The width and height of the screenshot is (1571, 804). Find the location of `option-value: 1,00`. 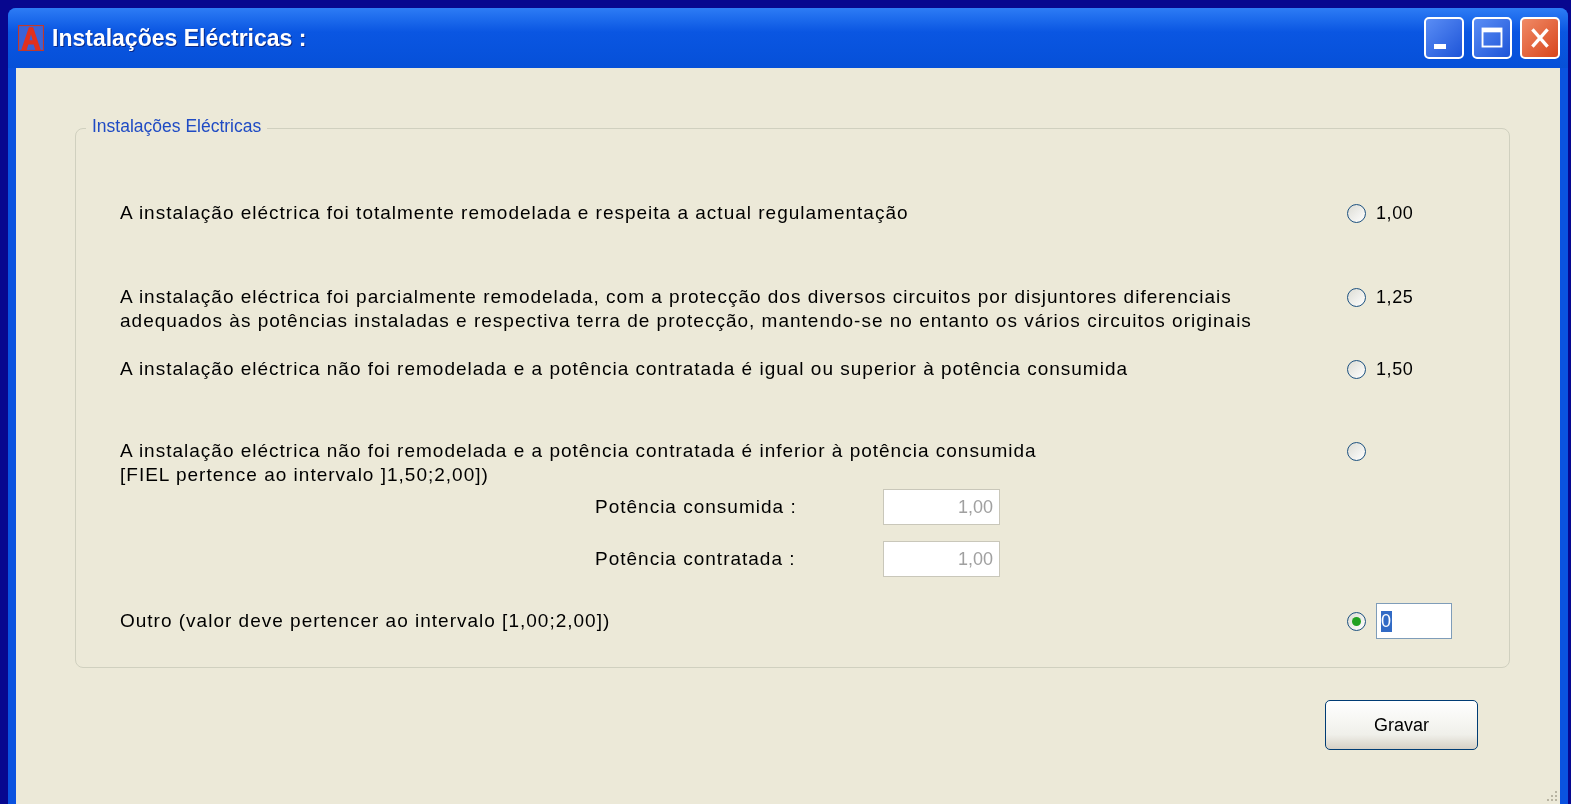

option-value: 1,00 is located at coordinates (1395, 213).